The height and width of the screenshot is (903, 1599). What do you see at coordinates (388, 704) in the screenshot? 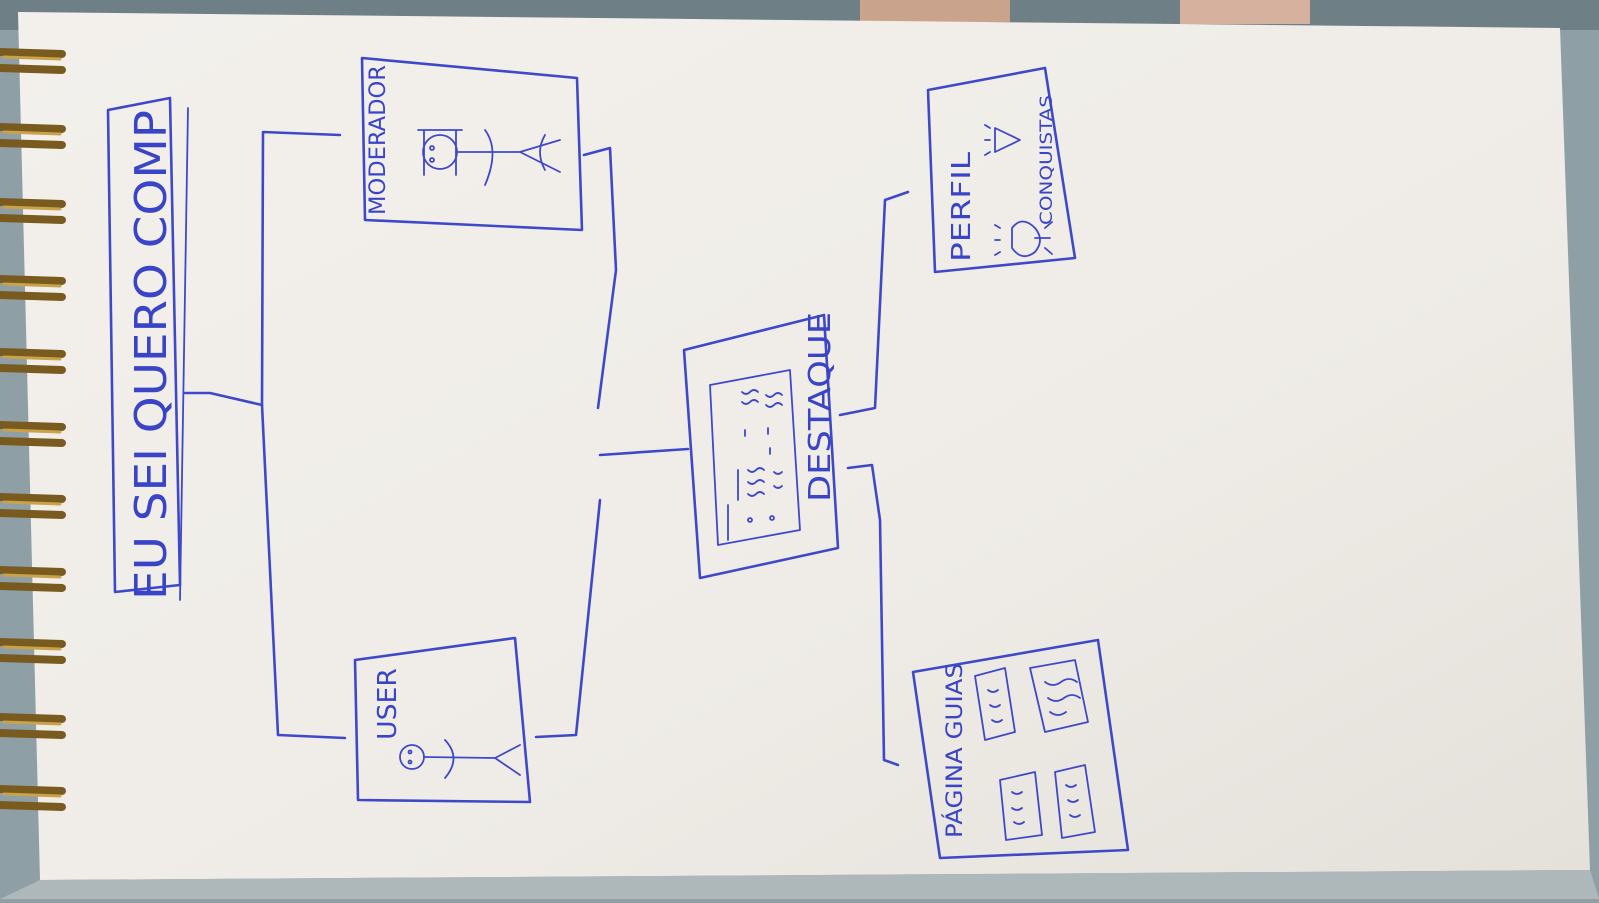
I see `user-label: USER` at bounding box center [388, 704].